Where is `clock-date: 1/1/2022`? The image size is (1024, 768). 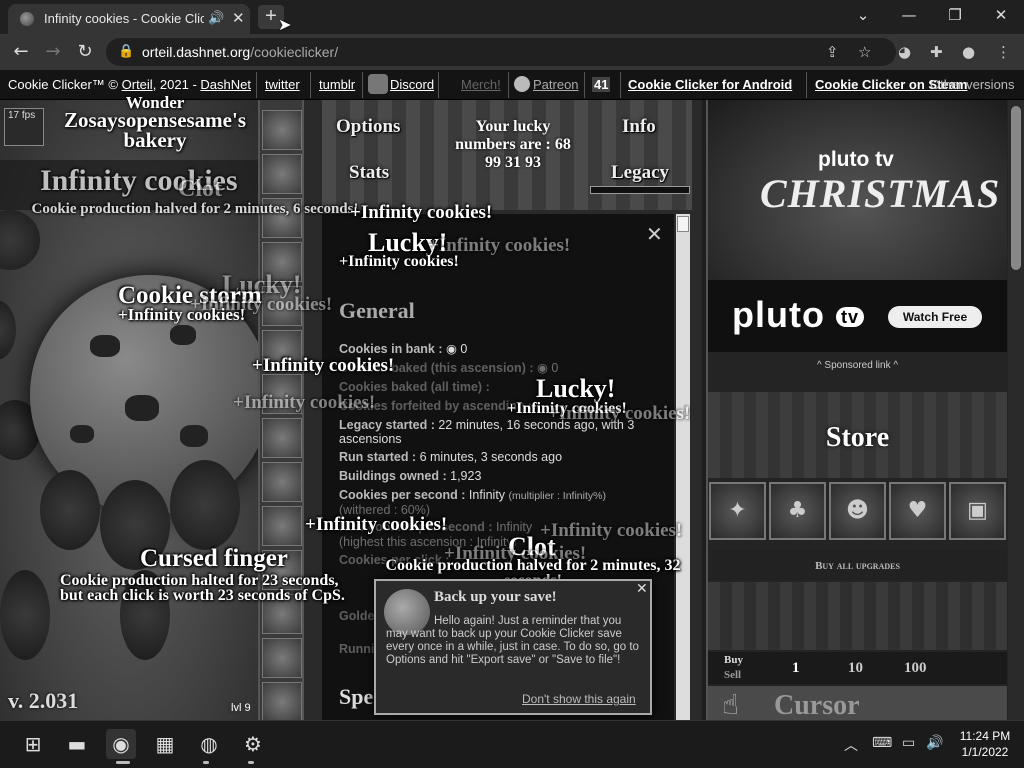 clock-date: 1/1/2022 is located at coordinates (985, 752).